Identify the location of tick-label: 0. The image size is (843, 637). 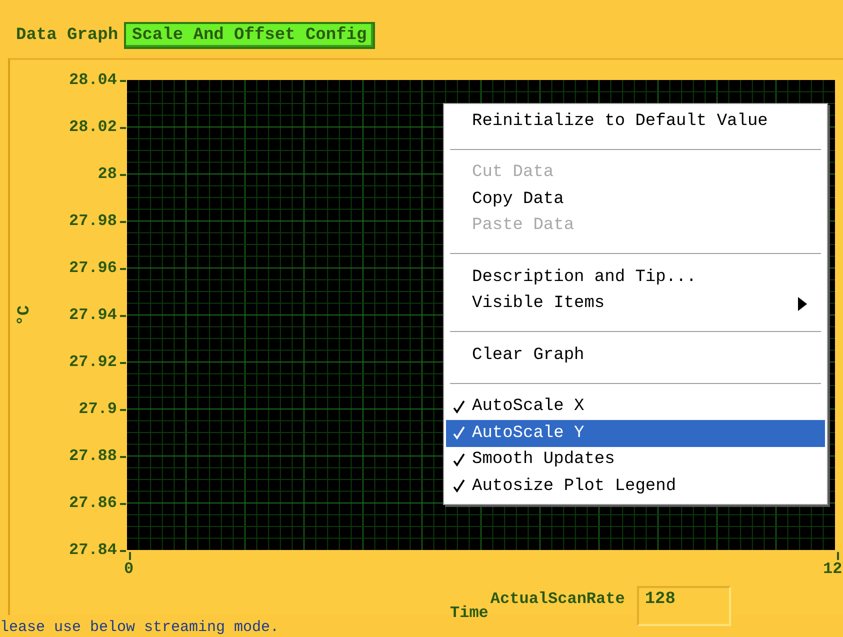
(129, 569).